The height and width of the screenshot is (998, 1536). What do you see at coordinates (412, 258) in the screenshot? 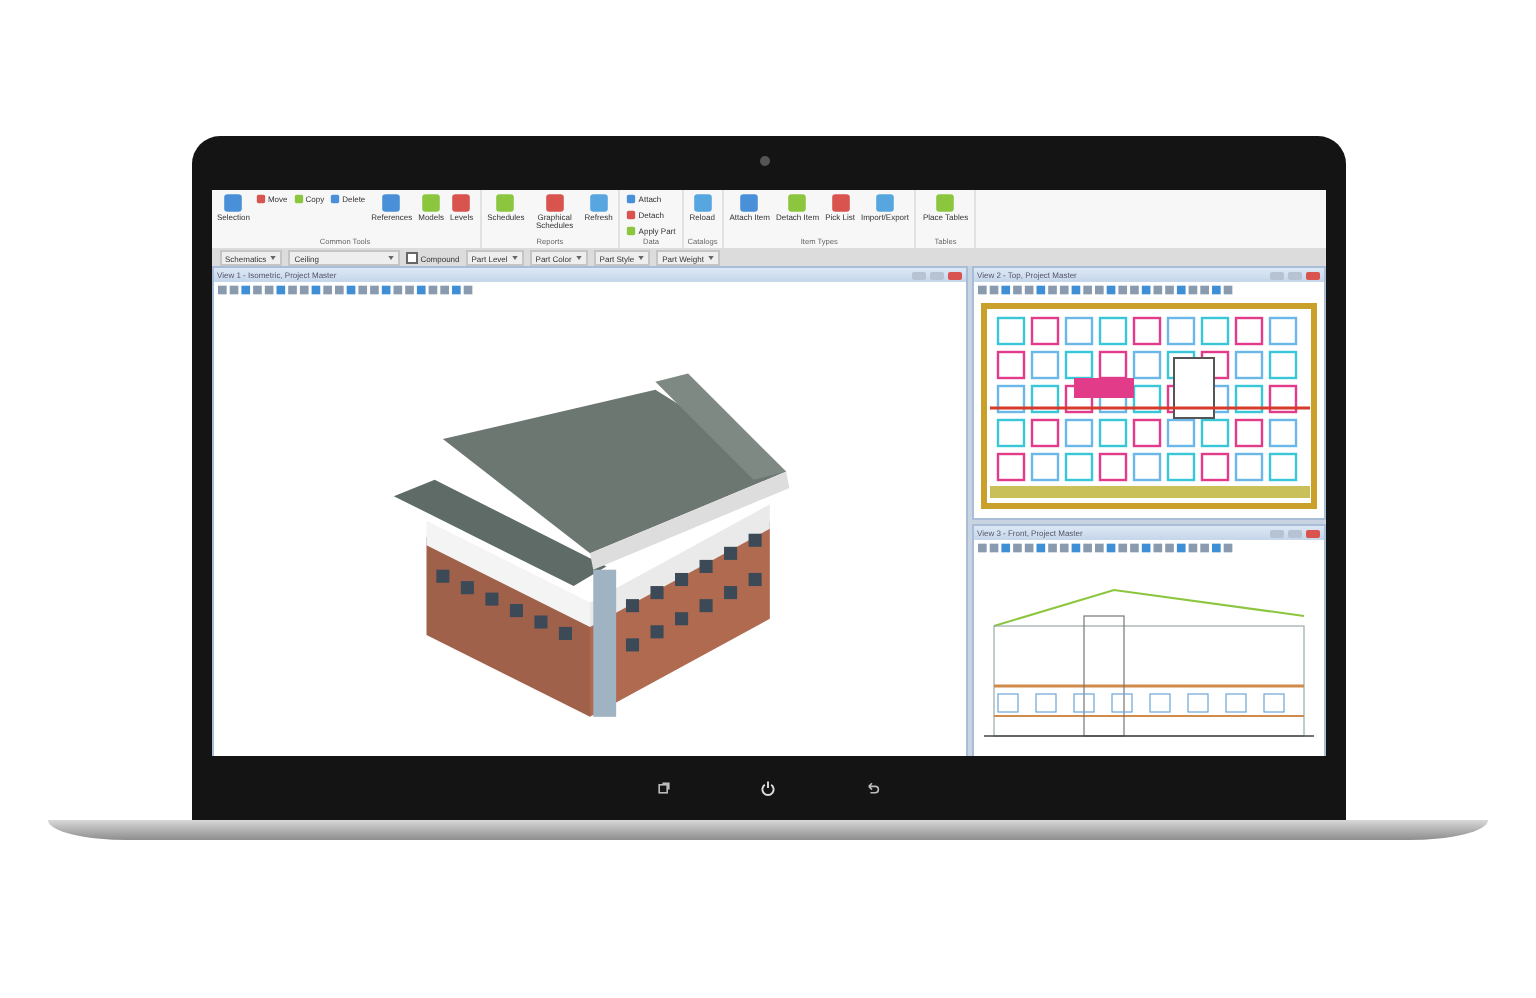
I see `checkbox` at bounding box center [412, 258].